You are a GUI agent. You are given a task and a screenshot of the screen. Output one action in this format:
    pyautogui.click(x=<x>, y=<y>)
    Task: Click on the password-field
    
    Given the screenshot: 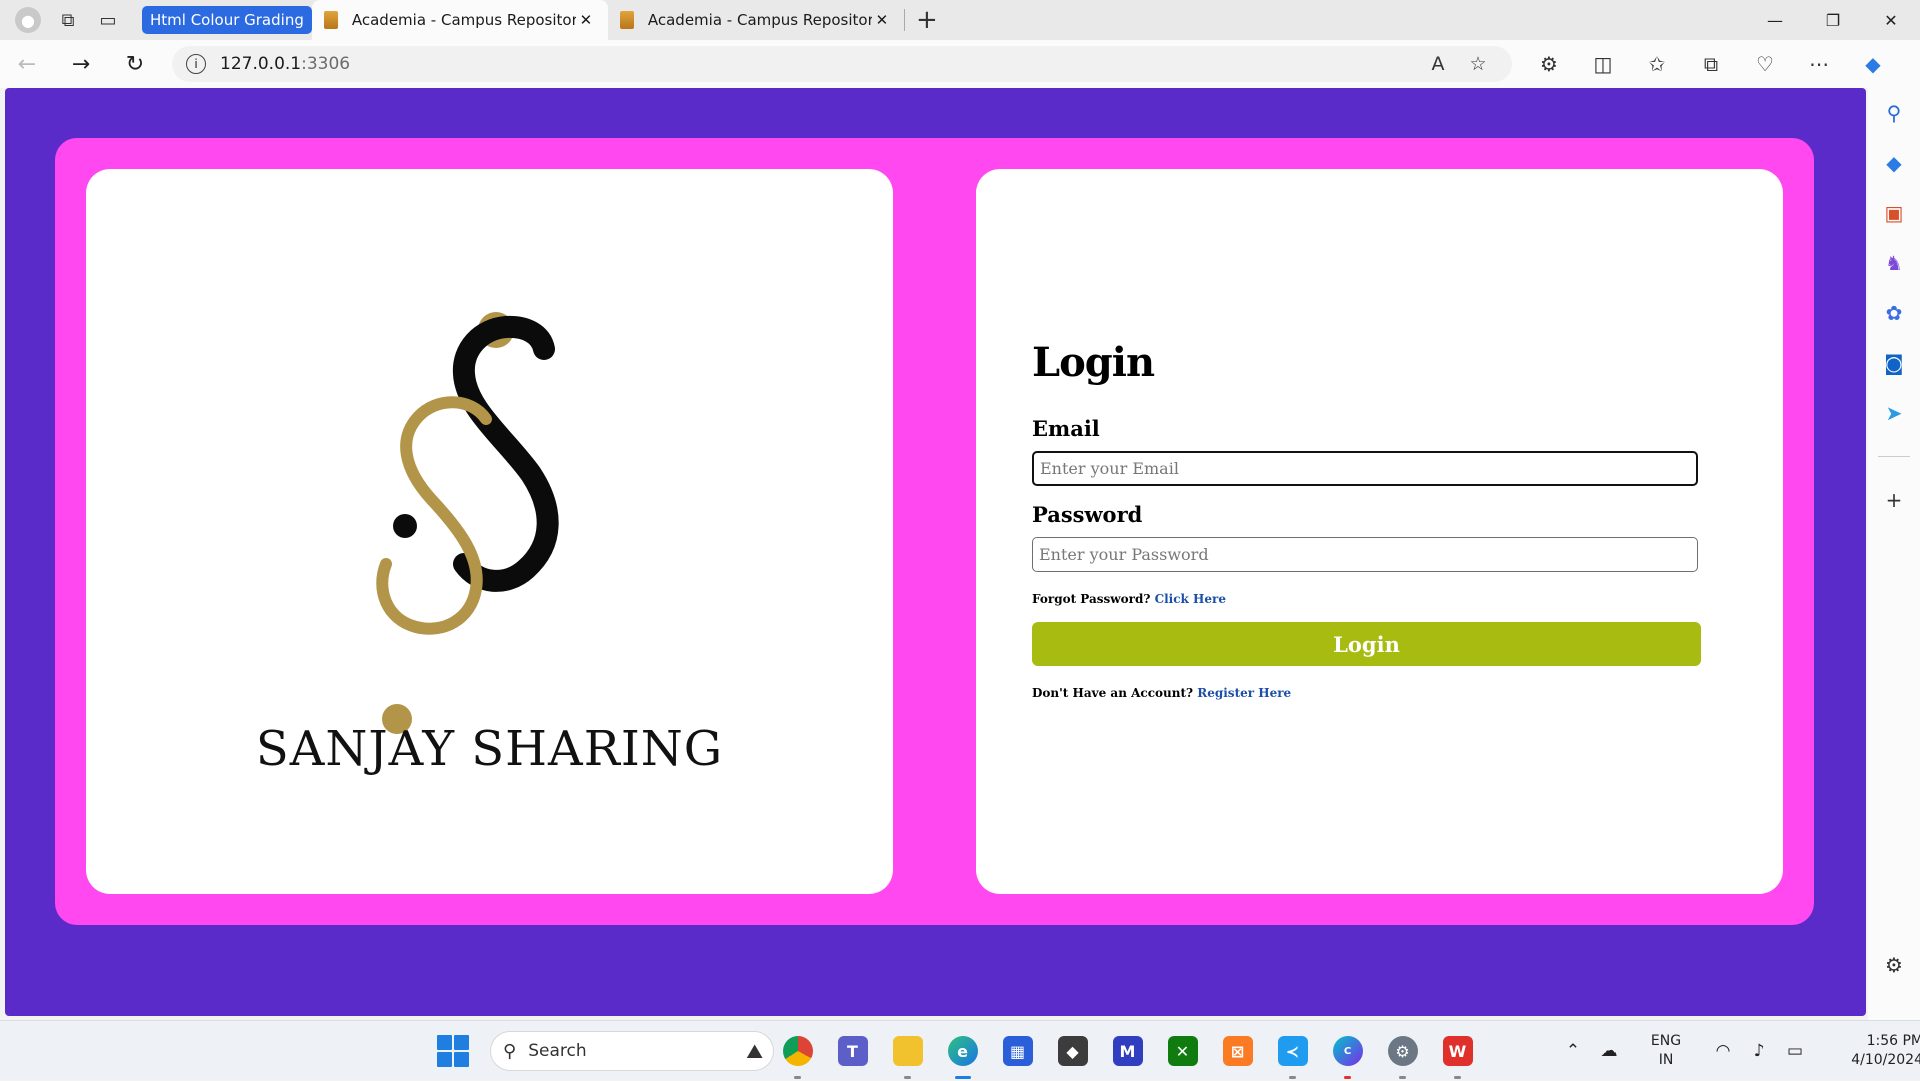 What is the action you would take?
    pyautogui.click(x=1365, y=554)
    